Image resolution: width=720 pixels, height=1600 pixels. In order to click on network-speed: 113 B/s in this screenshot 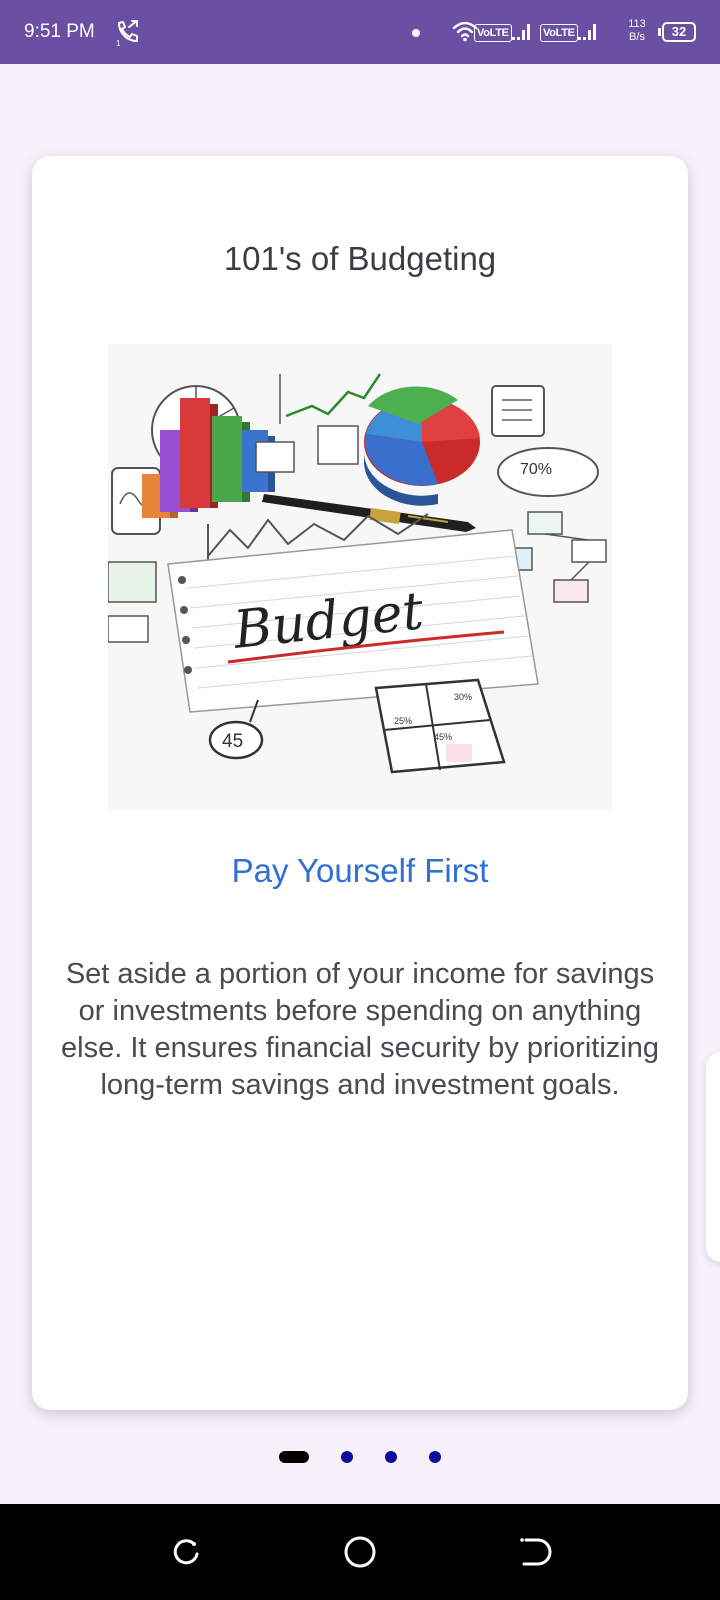, I will do `click(637, 31)`.